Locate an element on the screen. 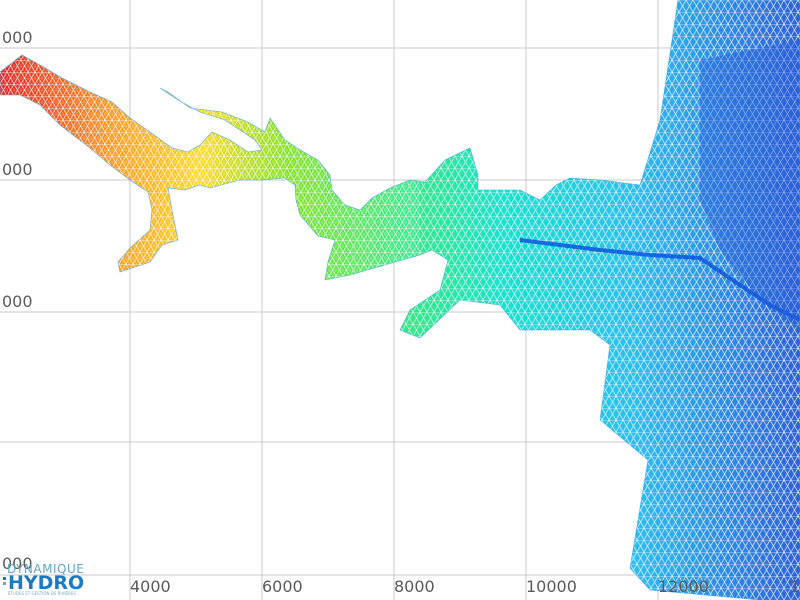  x-tick-partial: 1 is located at coordinates (795, 586).